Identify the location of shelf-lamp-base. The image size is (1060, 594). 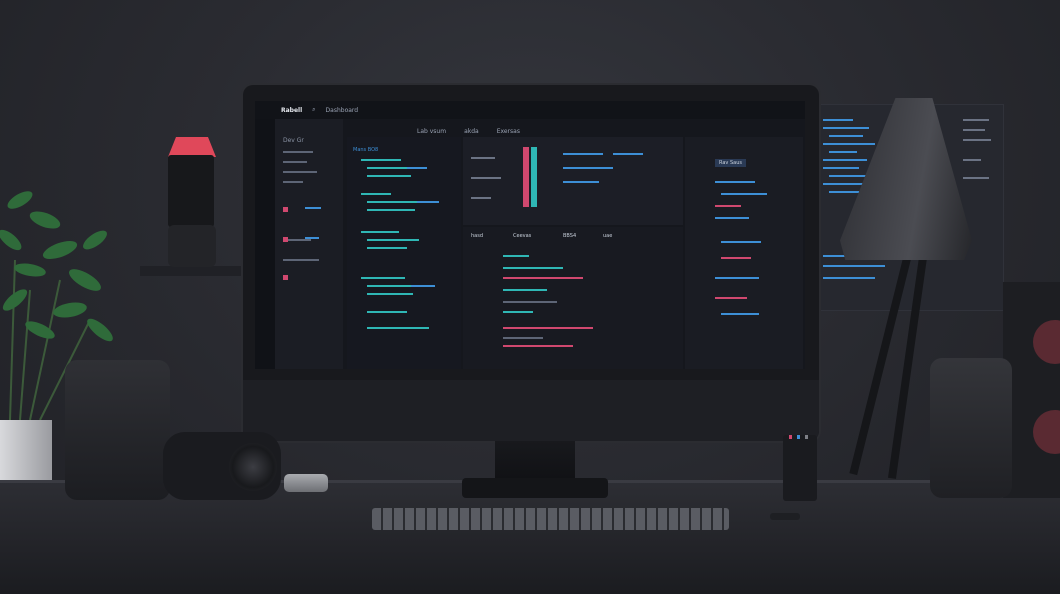
(192, 246).